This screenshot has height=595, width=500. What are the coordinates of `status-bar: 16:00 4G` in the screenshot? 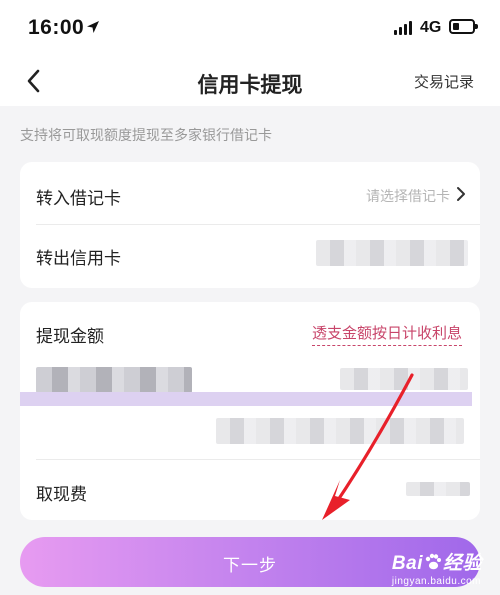 It's located at (250, 29).